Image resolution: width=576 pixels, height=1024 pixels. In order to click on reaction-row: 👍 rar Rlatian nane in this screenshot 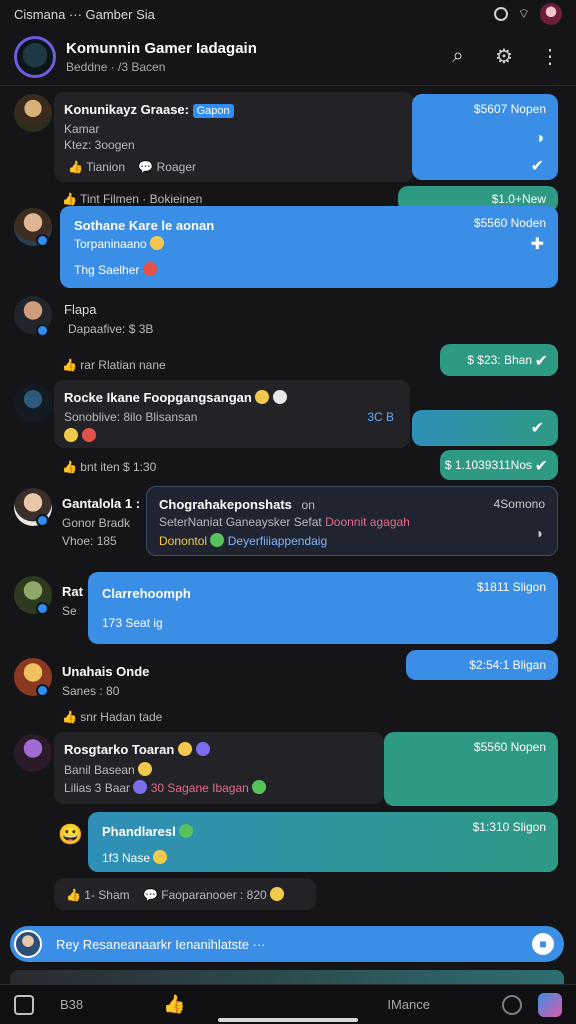, I will do `click(114, 365)`.